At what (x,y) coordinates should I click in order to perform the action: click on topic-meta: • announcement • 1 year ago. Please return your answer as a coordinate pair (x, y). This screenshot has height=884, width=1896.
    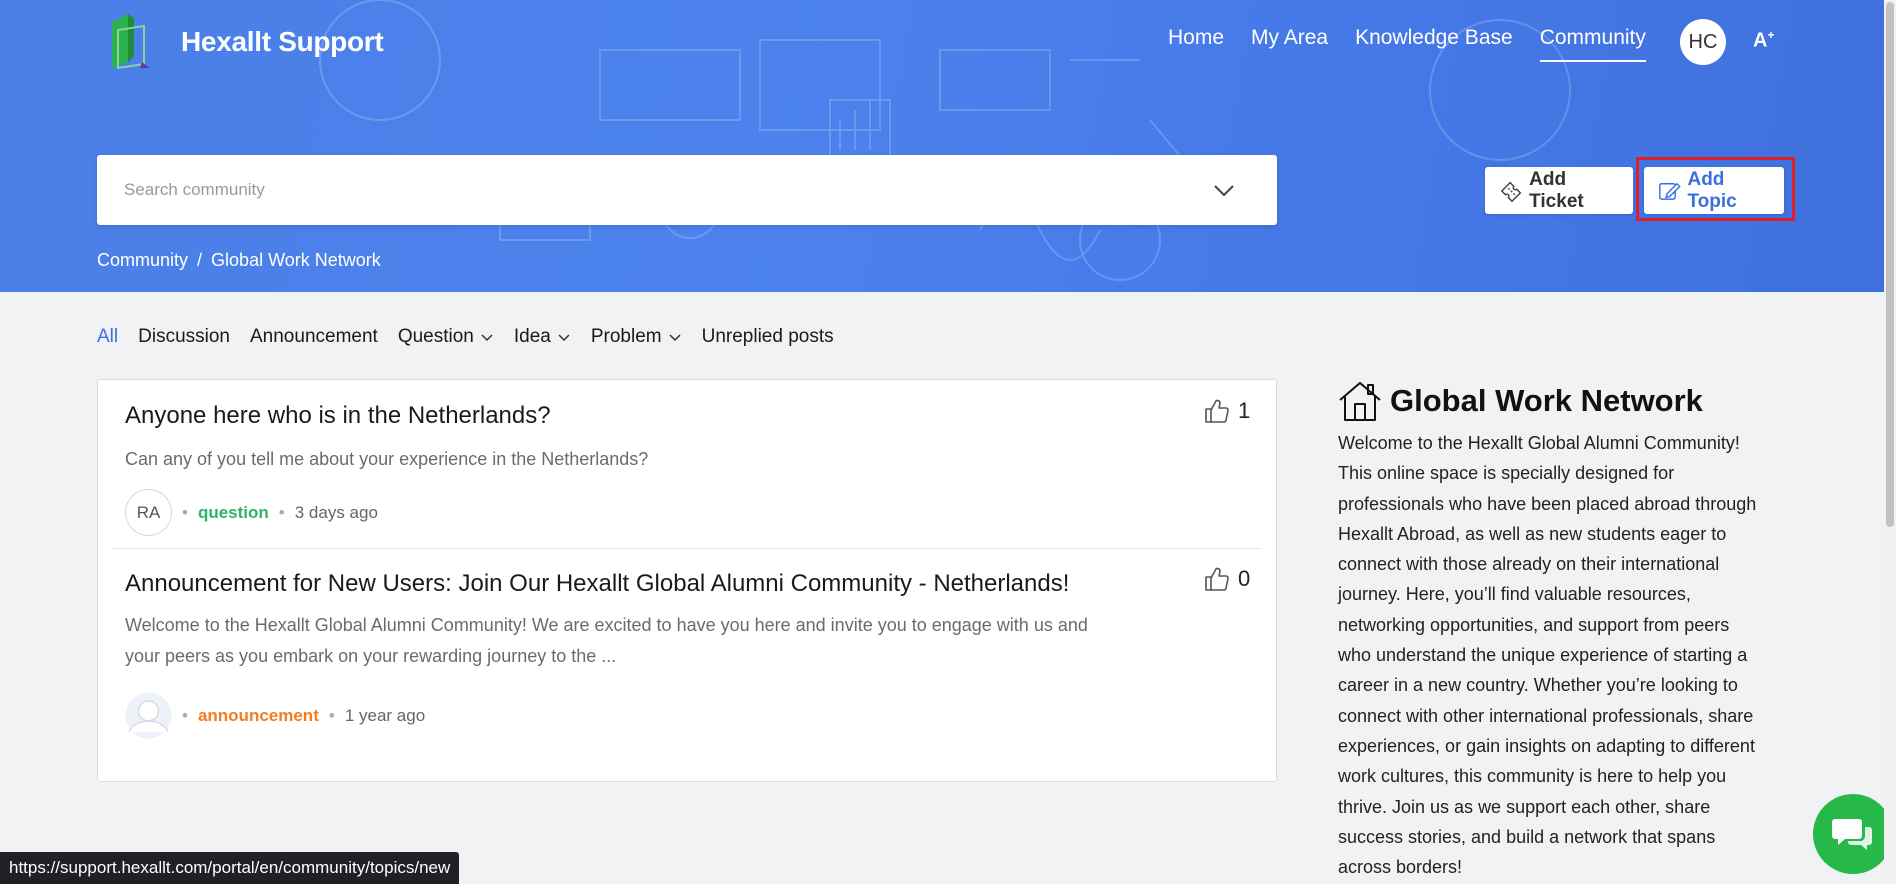
    Looking at the image, I should click on (275, 715).